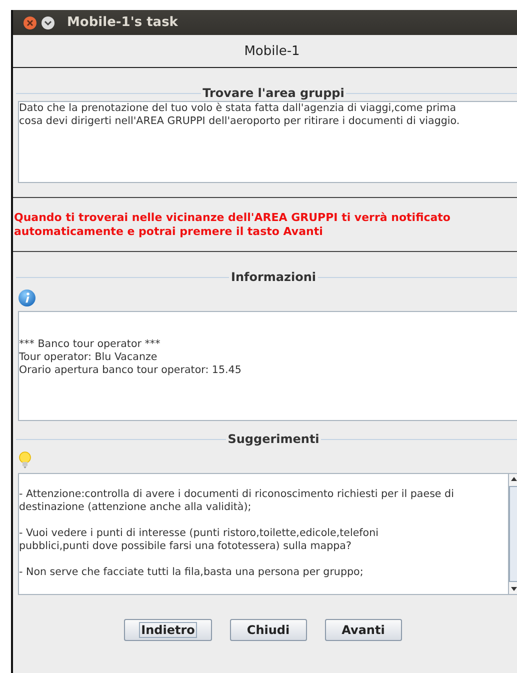 The height and width of the screenshot is (673, 517). I want to click on lightbulb-icon, so click(25, 460).